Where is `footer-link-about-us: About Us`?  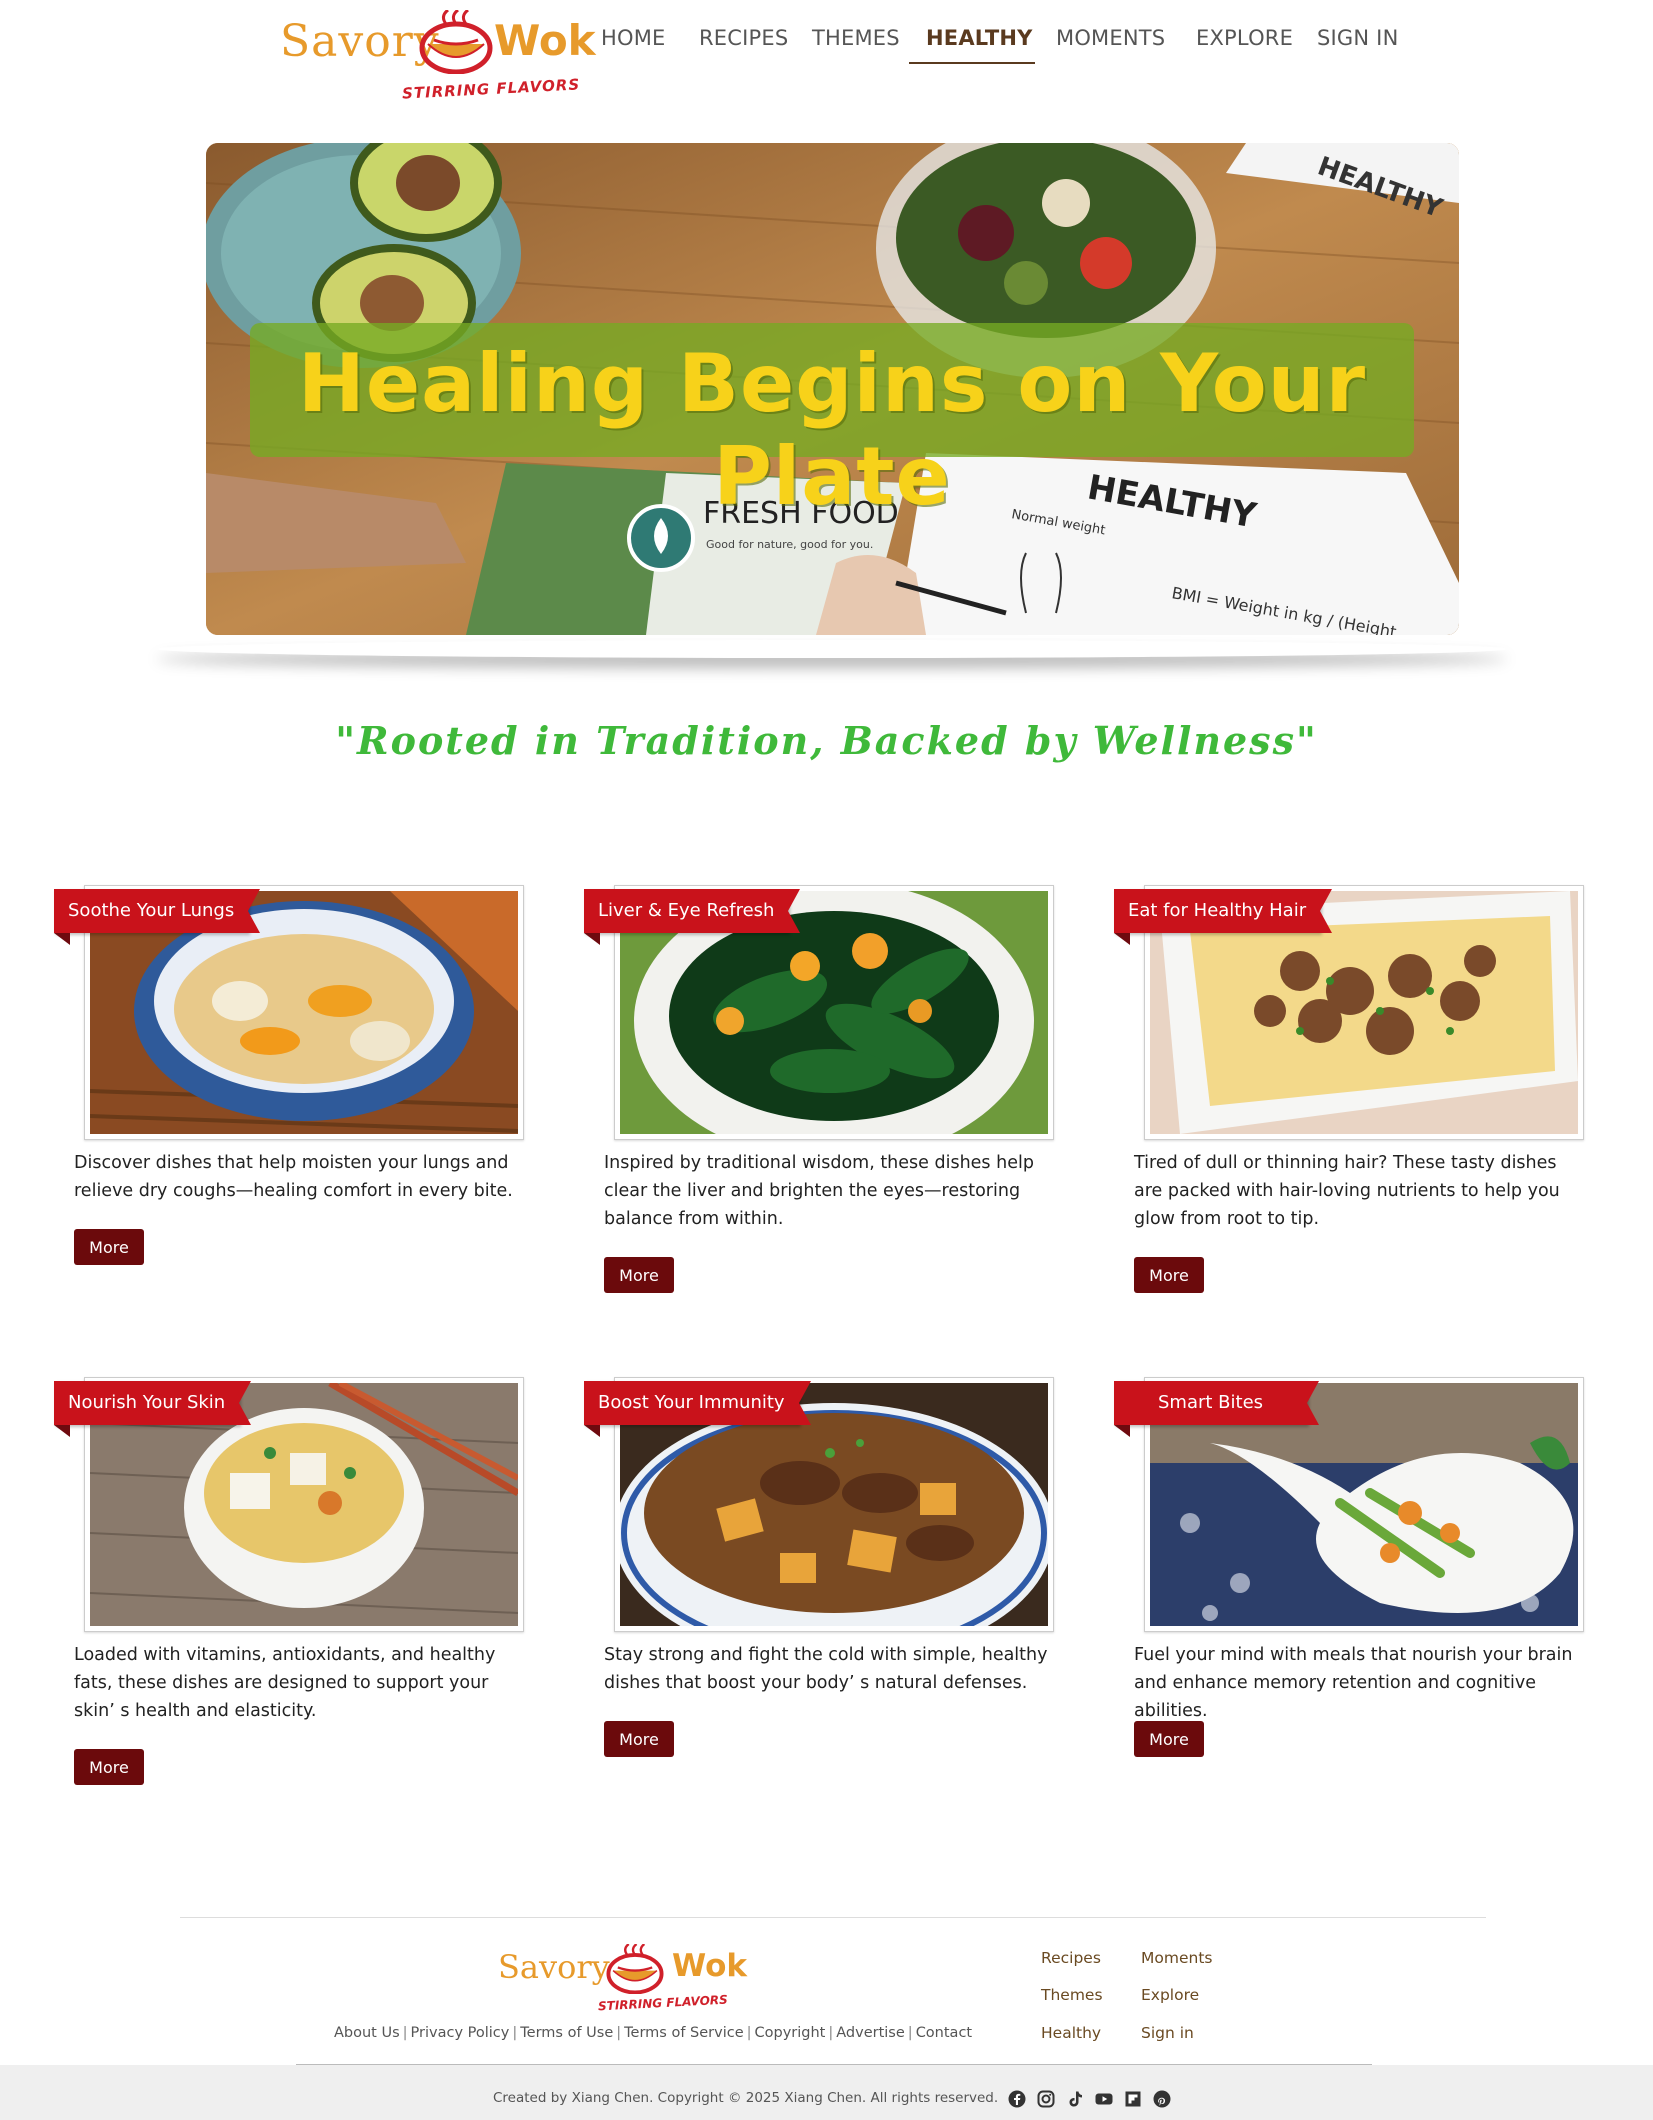
footer-link-about-us: About Us is located at coordinates (367, 2033).